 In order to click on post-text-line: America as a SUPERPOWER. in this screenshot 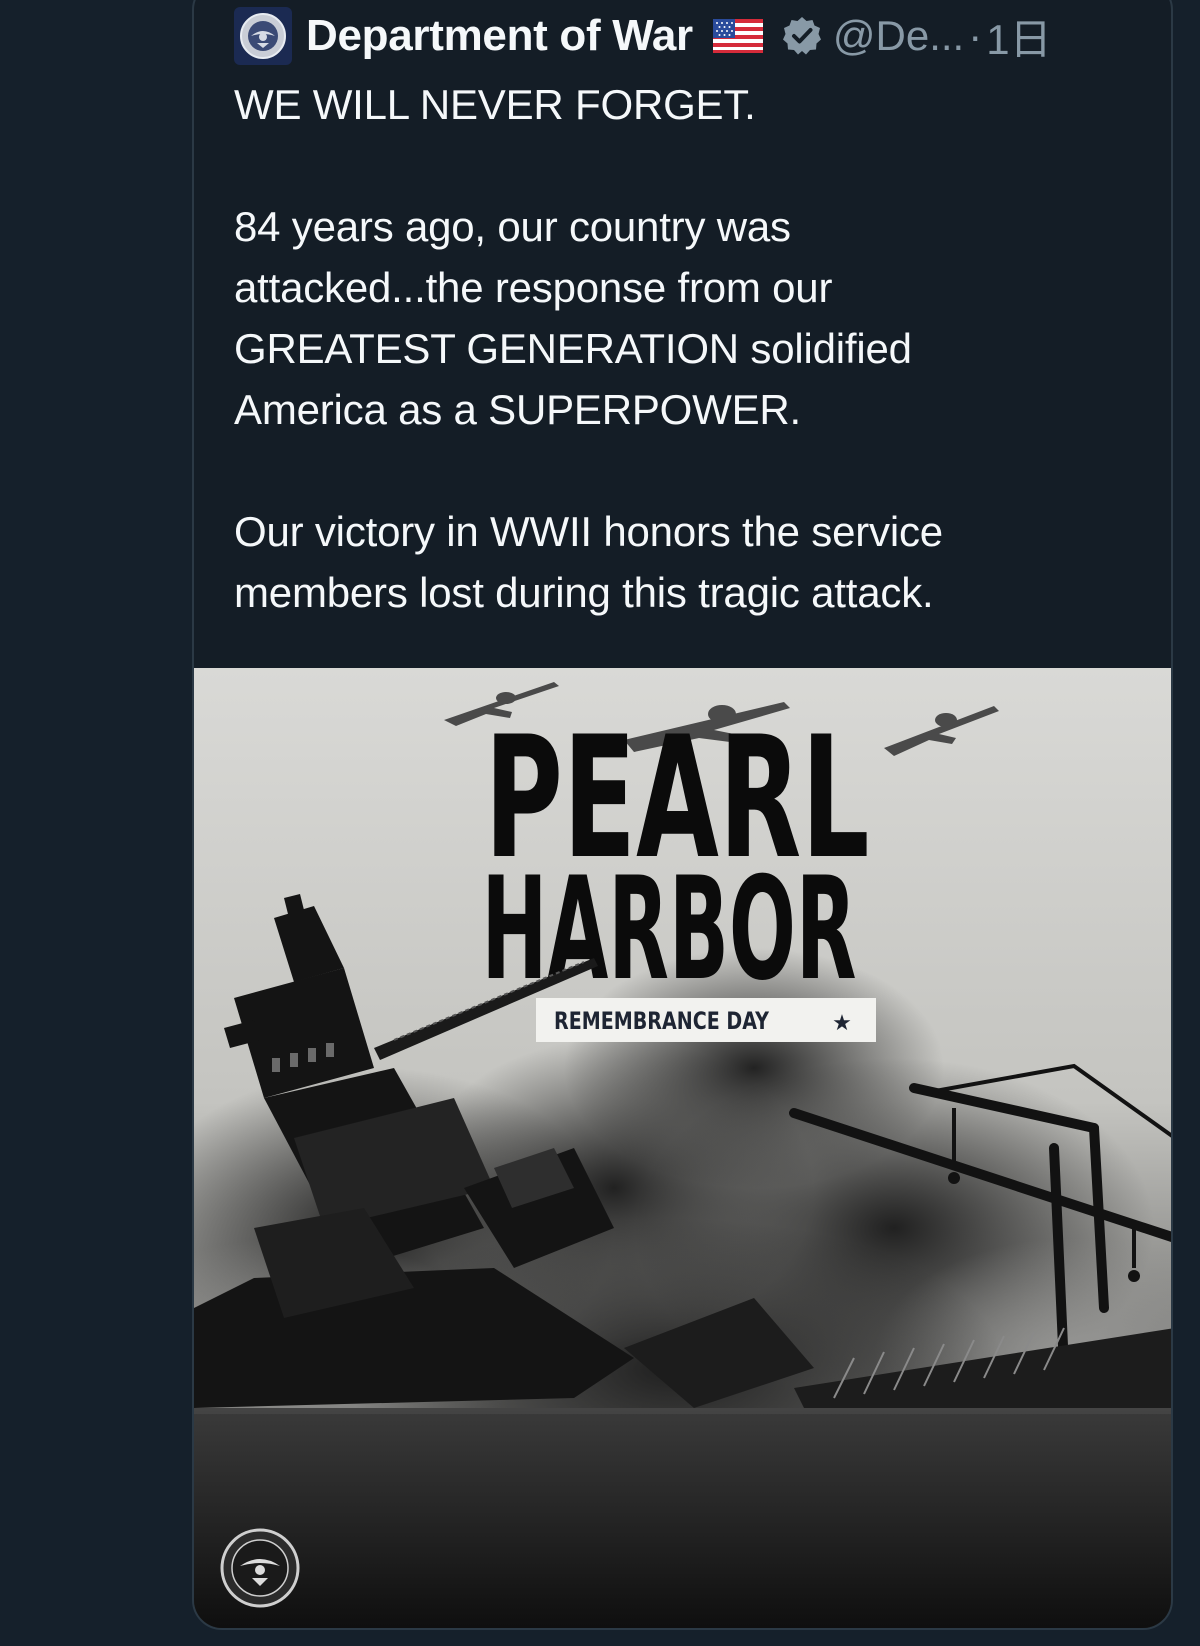, I will do `click(517, 409)`.